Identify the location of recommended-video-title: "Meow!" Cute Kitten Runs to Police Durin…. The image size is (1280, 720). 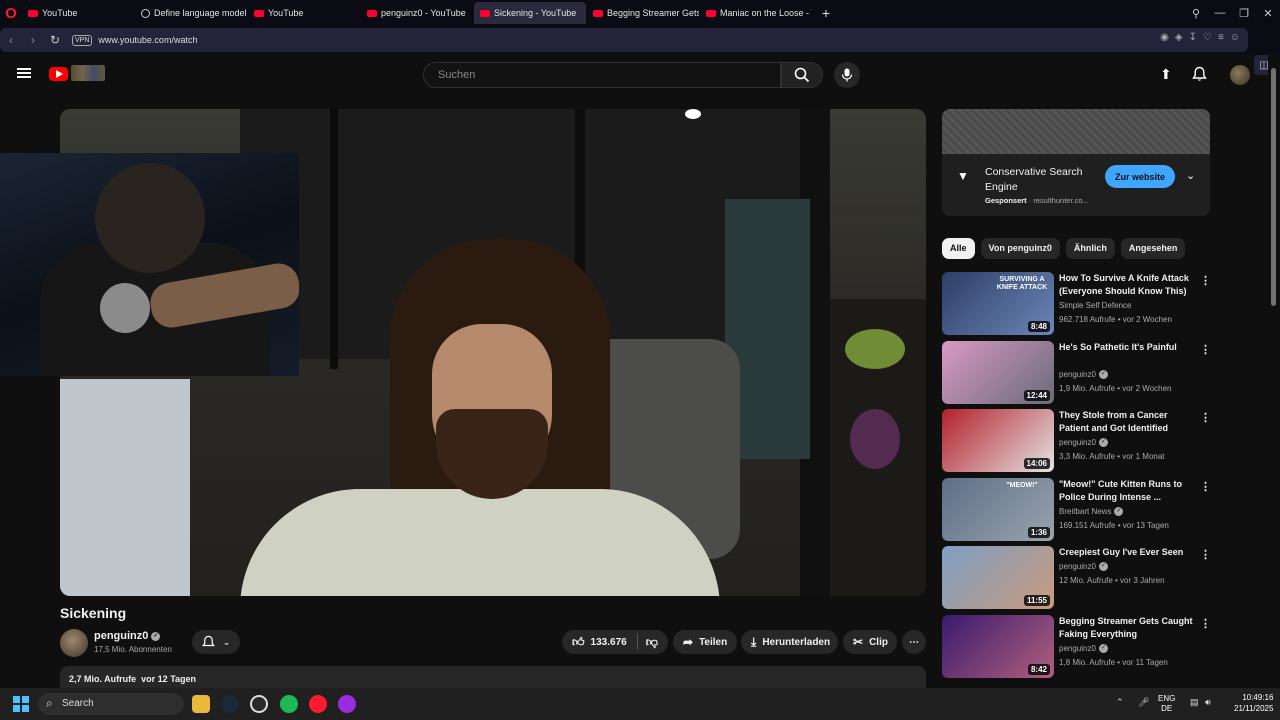
(1126, 491).